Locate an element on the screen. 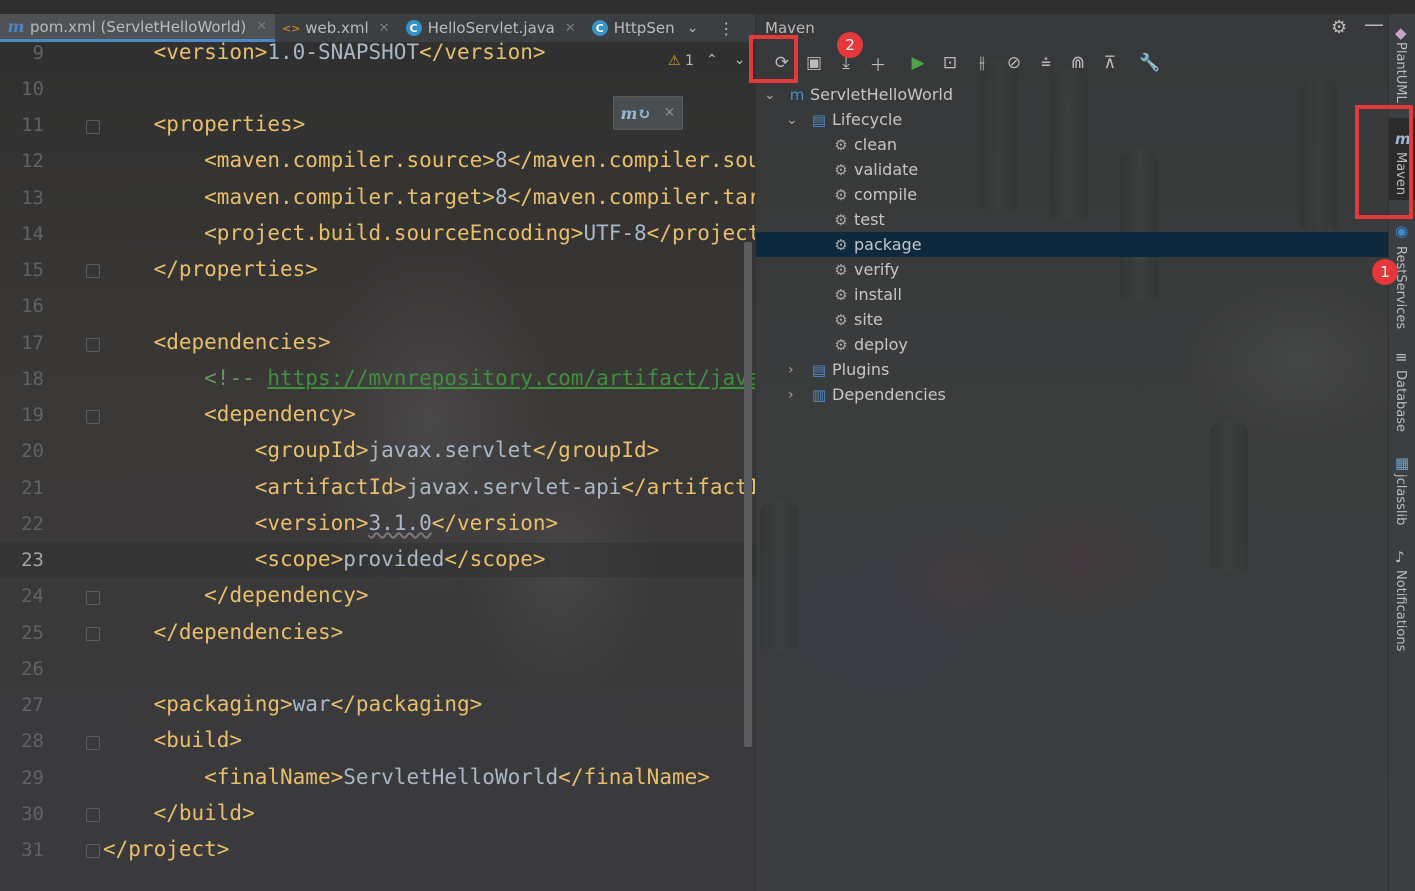 This screenshot has width=1415, height=891. line-number: 12 is located at coordinates (32, 161).